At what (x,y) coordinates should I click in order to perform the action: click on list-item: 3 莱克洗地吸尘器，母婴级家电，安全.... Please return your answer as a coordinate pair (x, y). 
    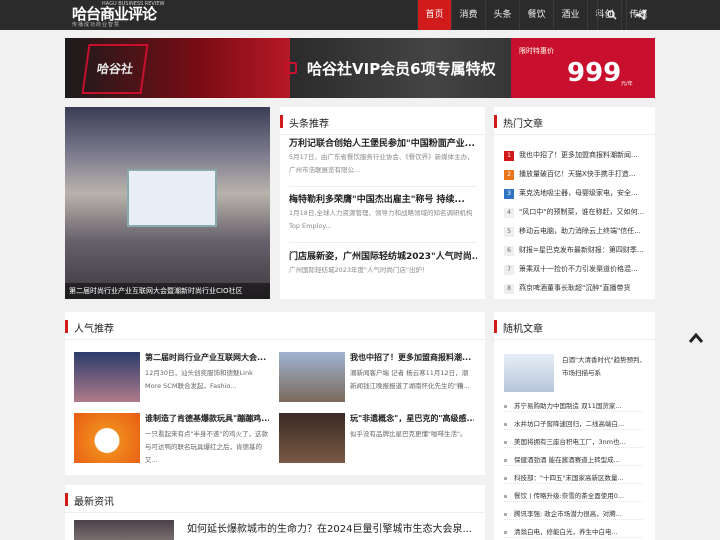
    Looking at the image, I should click on (575, 193).